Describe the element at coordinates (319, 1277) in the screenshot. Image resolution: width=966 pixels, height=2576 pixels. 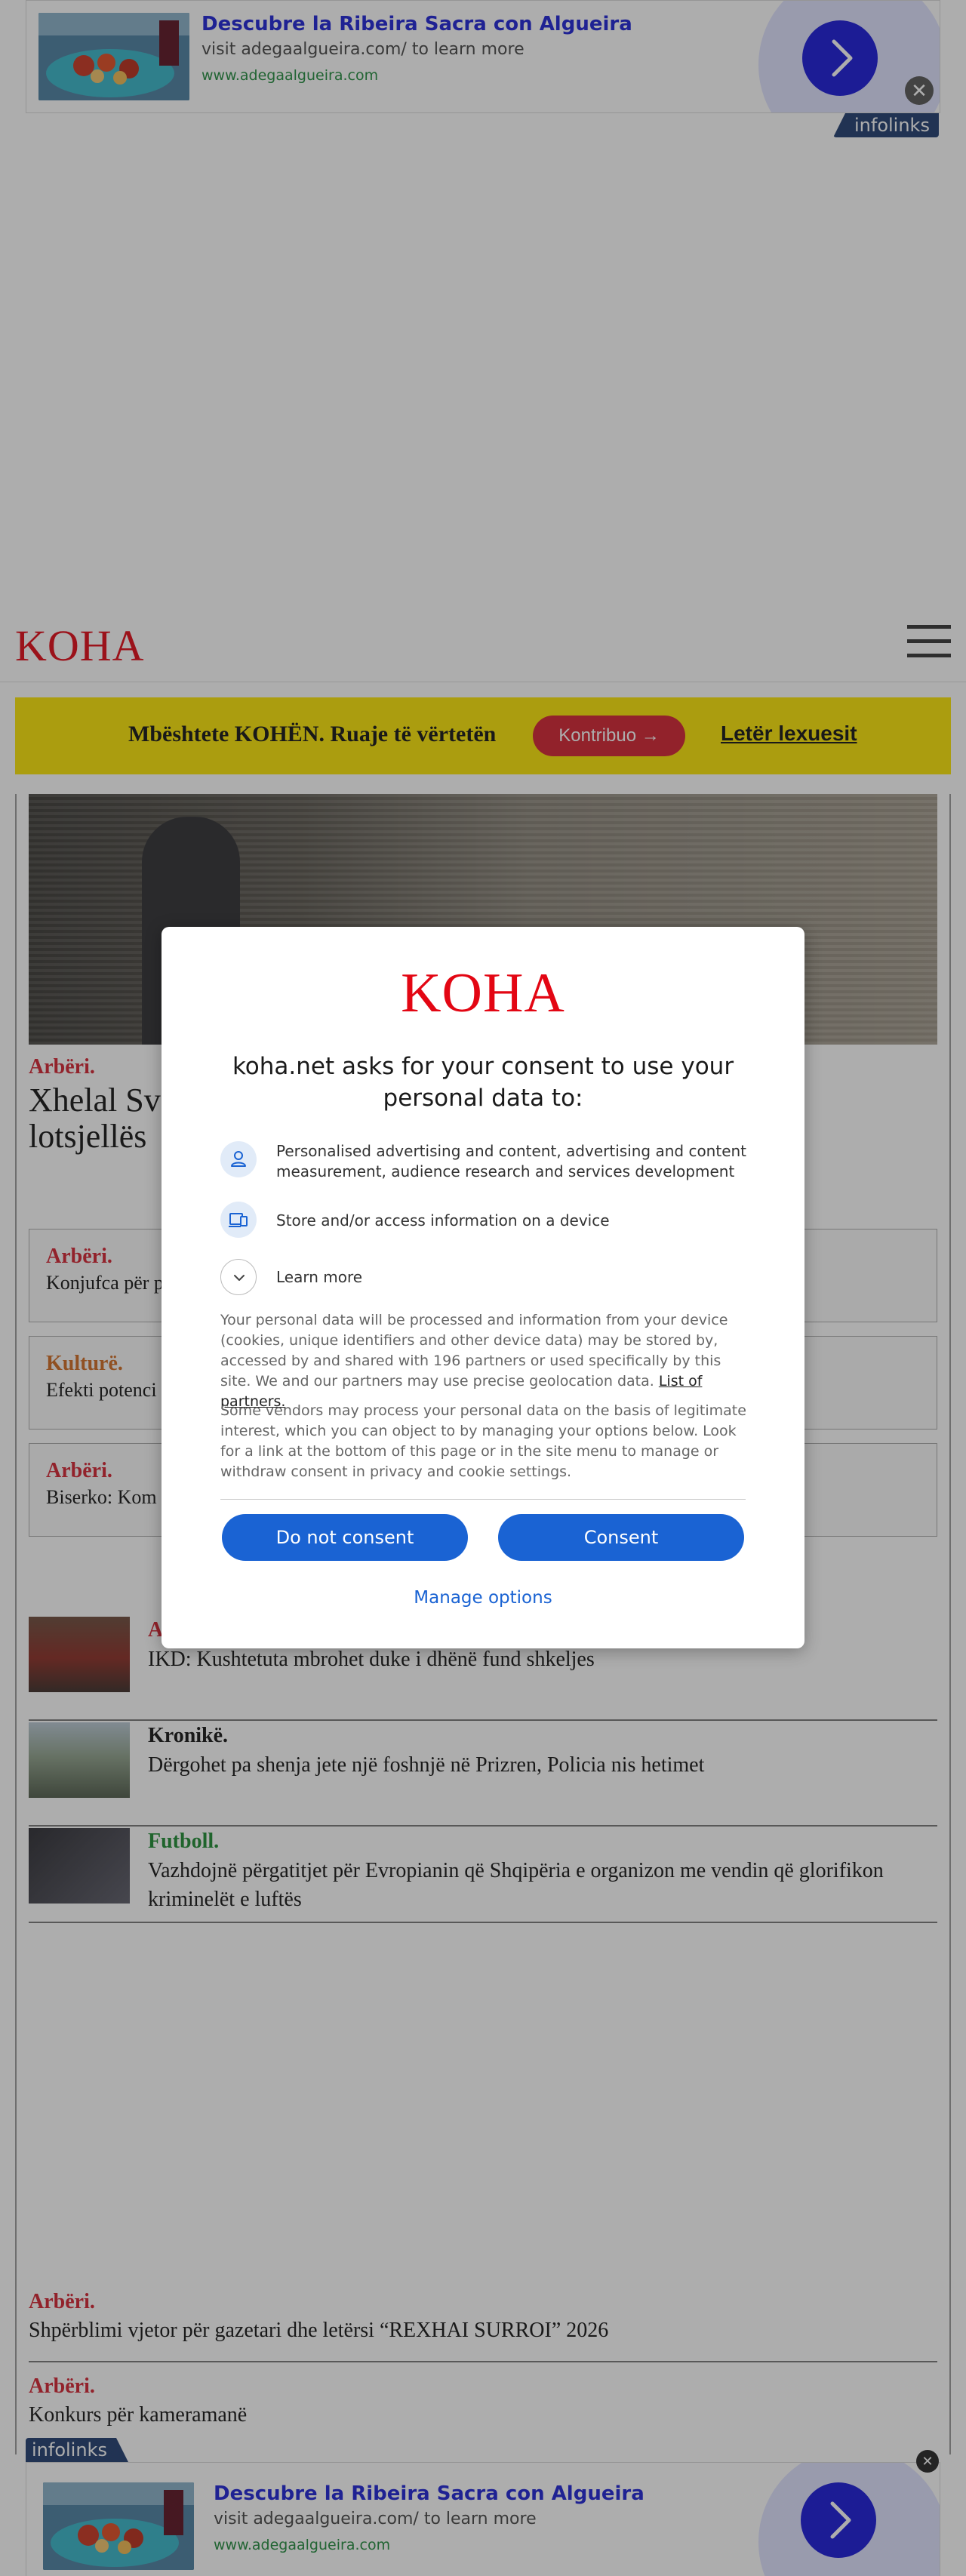
I see `learn-more-label: Learn more` at that location.